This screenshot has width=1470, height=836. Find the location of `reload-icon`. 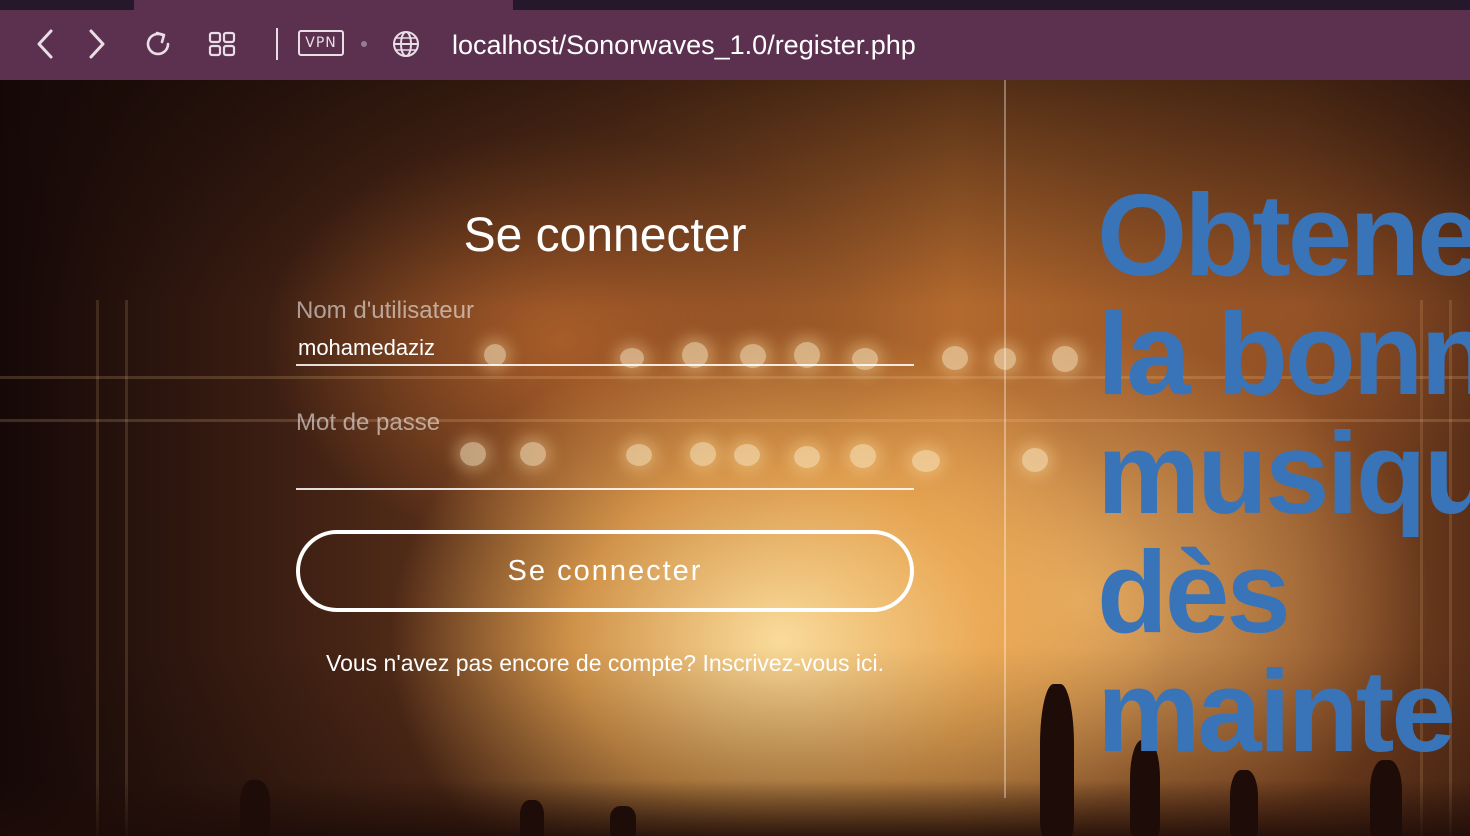

reload-icon is located at coordinates (158, 43).